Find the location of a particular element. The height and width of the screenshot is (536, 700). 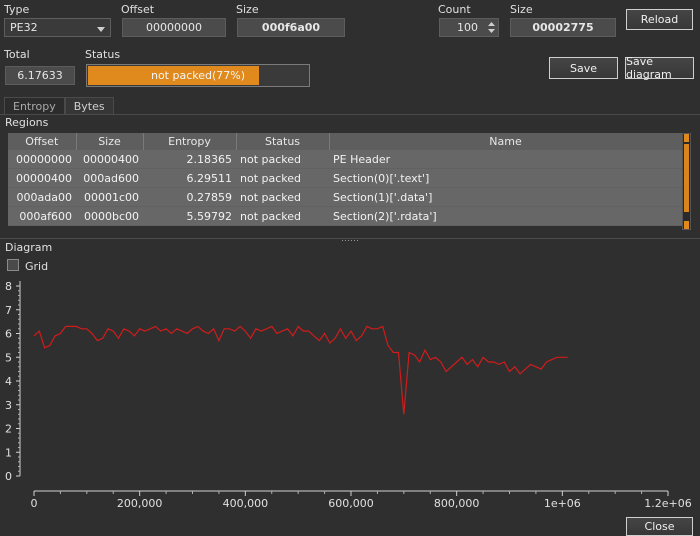

reload-button: Reload is located at coordinates (659, 19).